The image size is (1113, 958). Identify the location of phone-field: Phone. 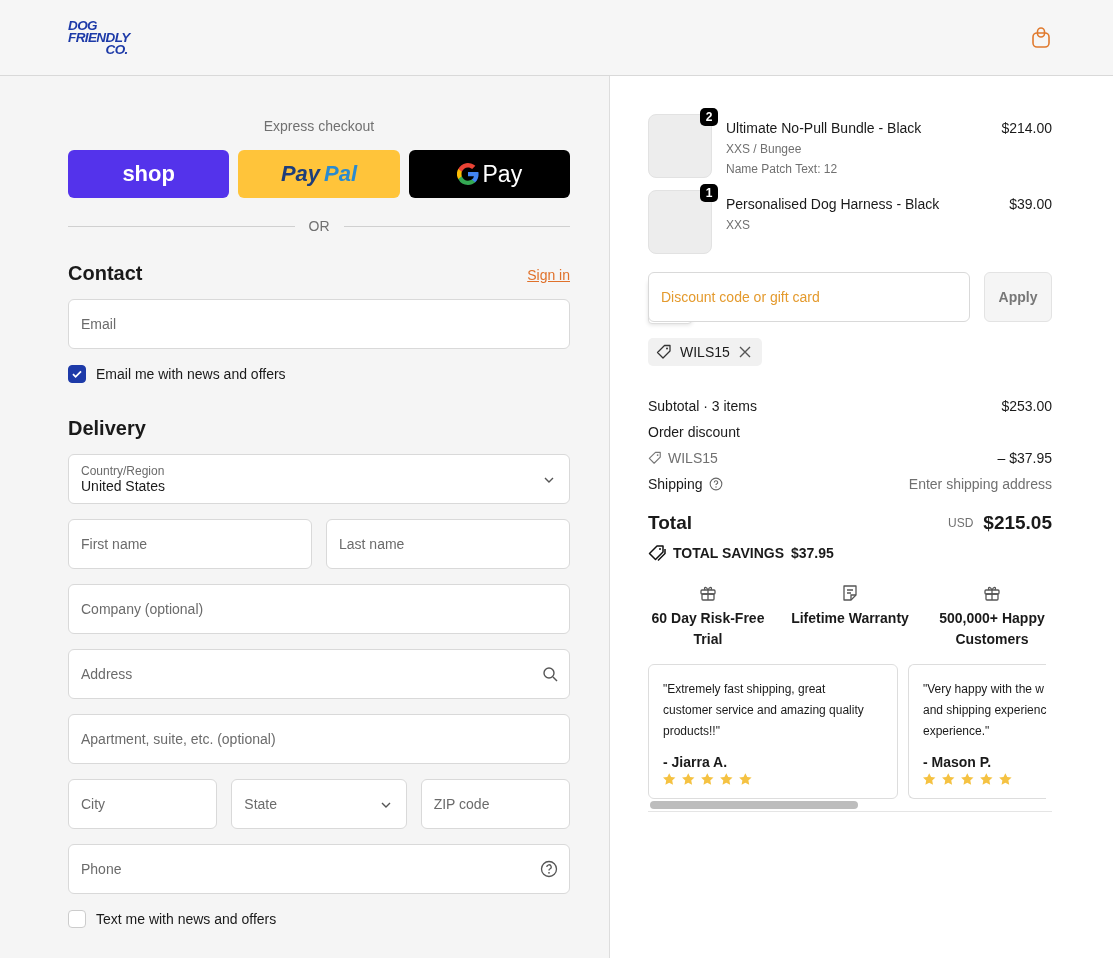
(319, 869).